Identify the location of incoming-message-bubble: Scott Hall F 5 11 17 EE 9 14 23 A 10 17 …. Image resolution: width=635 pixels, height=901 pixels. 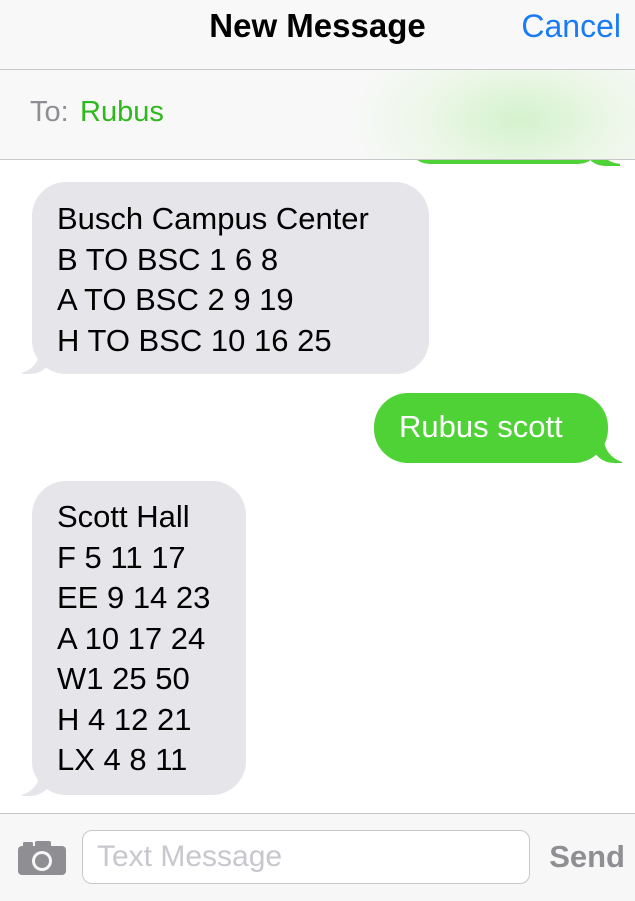
(139, 638).